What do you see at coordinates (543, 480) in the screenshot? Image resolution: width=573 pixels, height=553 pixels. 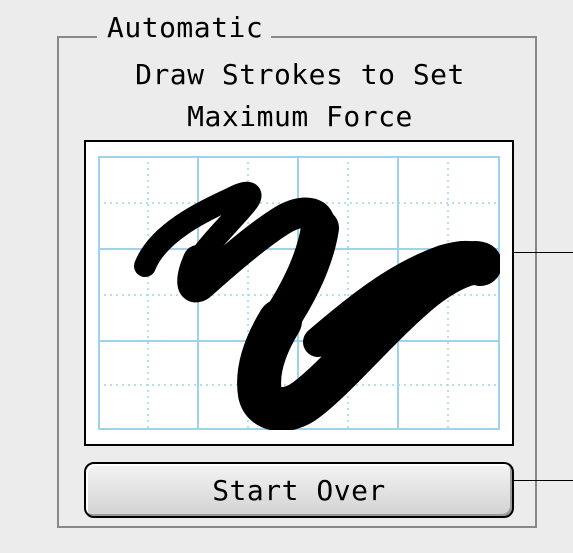 I see `callout-line-button` at bounding box center [543, 480].